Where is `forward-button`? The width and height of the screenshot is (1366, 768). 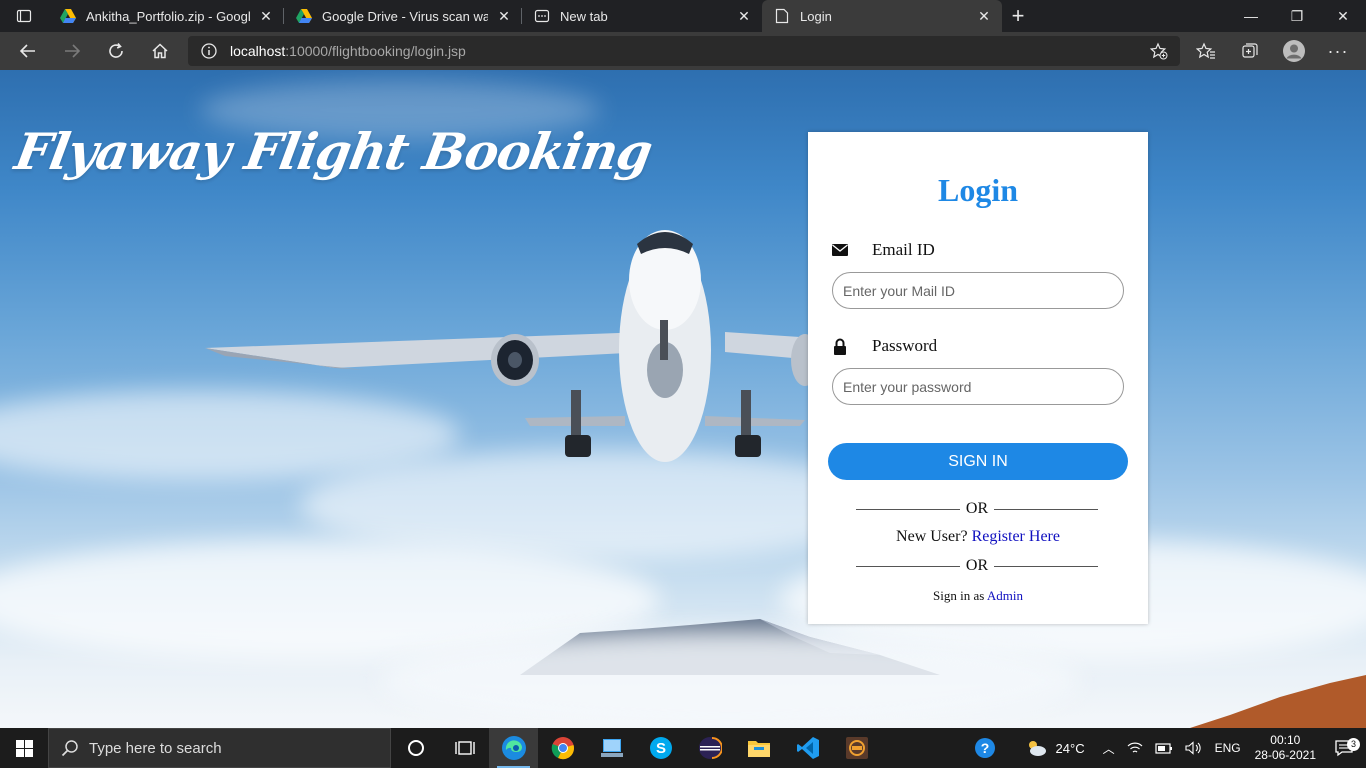
forward-button is located at coordinates (72, 51).